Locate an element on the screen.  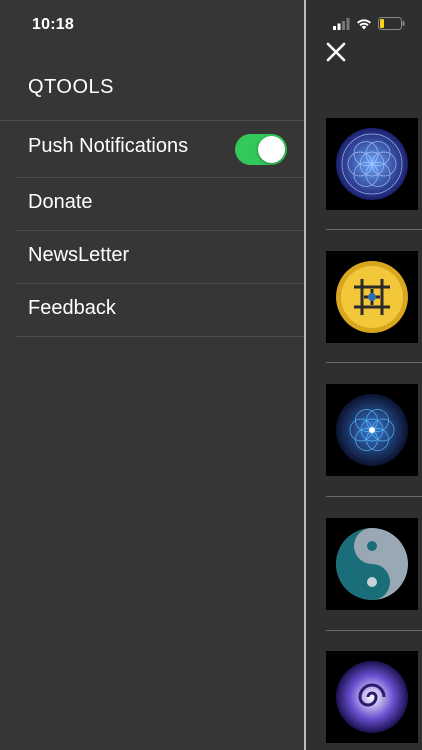
flower-of-life-image is located at coordinates (372, 164).